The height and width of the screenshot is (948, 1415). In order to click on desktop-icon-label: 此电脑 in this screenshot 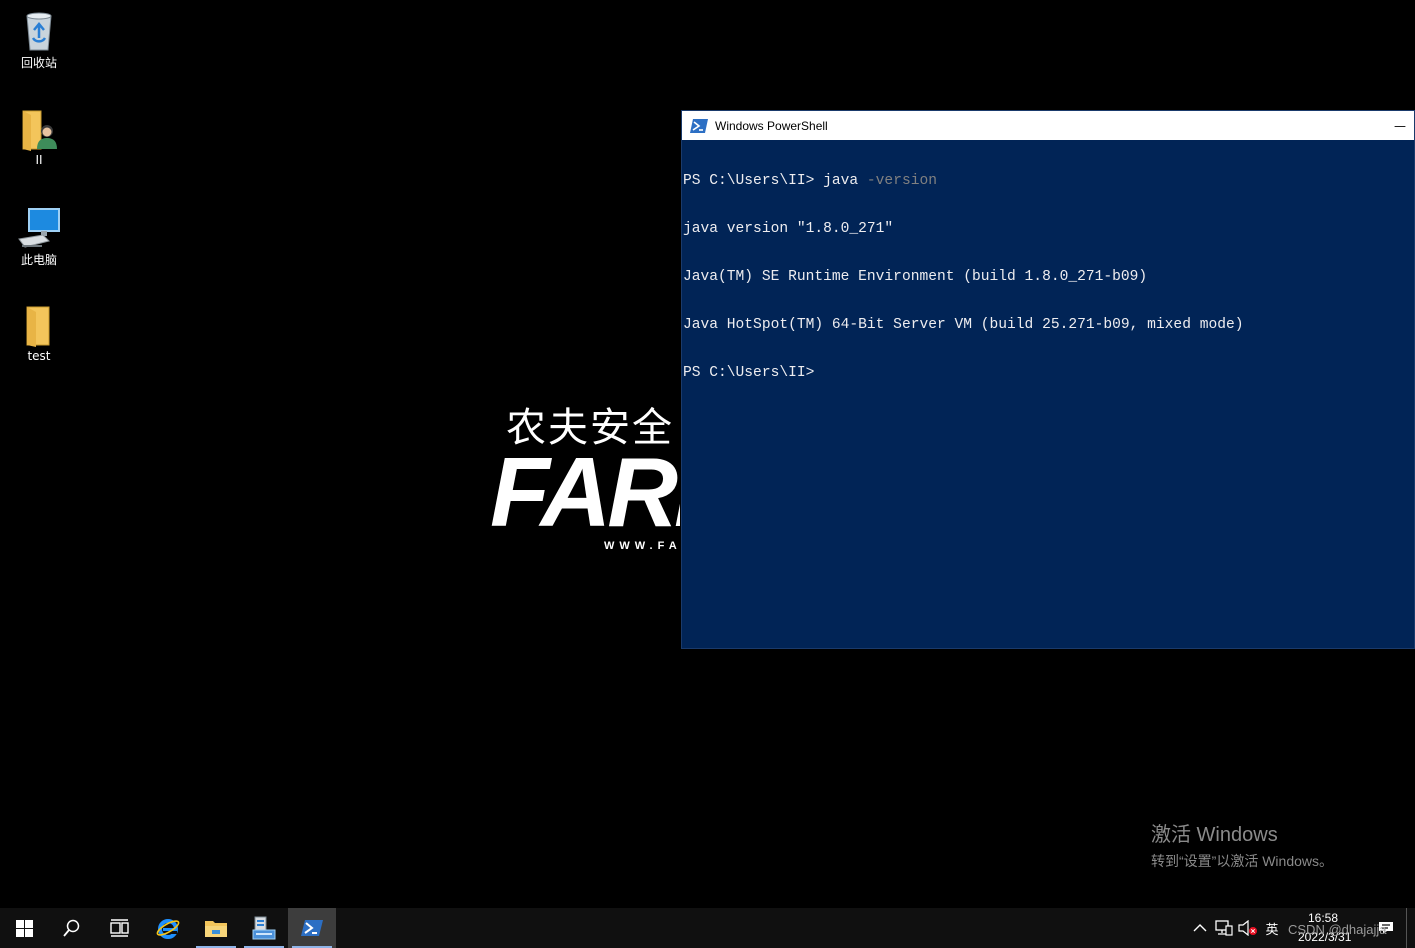, I will do `click(38, 260)`.